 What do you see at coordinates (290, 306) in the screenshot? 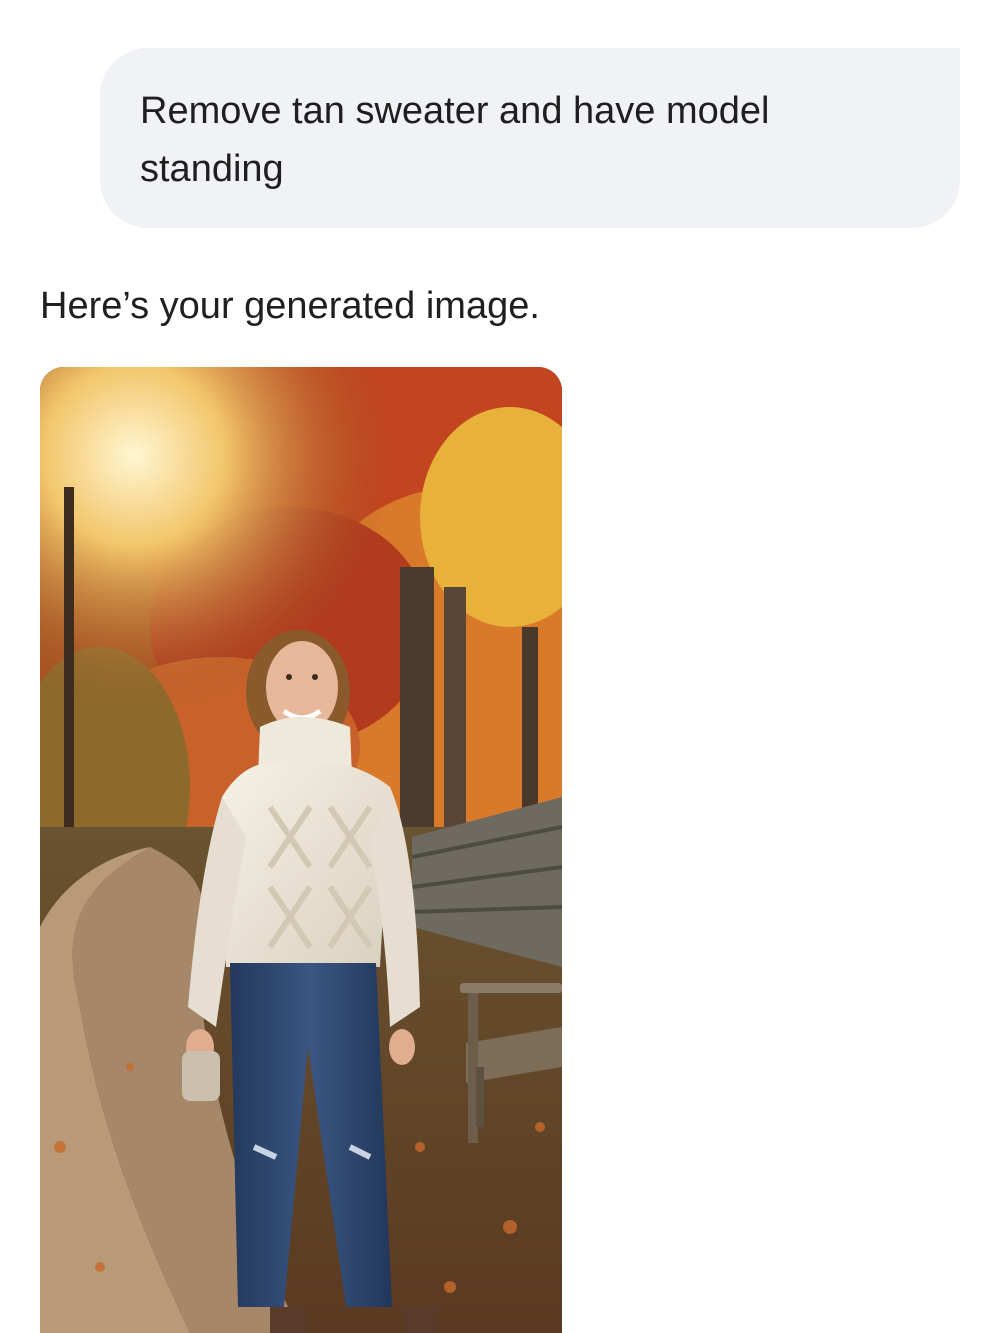
I see `assistant-reply-text: Here’s your generated image.` at bounding box center [290, 306].